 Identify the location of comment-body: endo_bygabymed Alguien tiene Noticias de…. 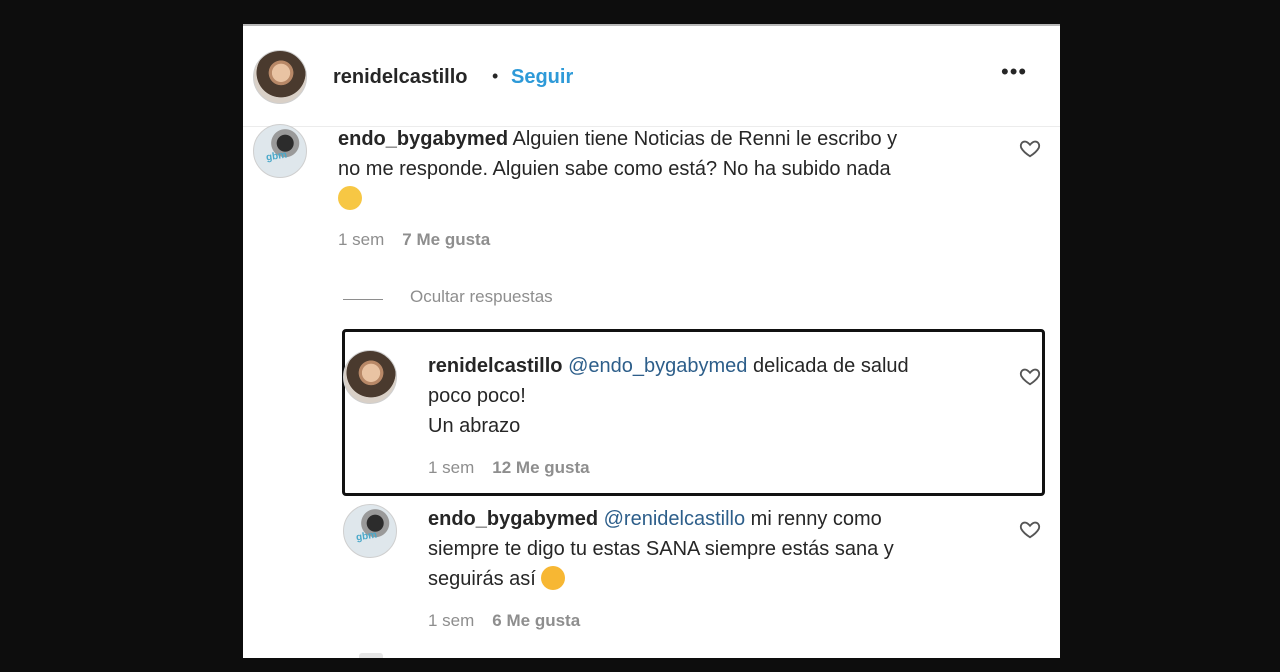
(668, 169).